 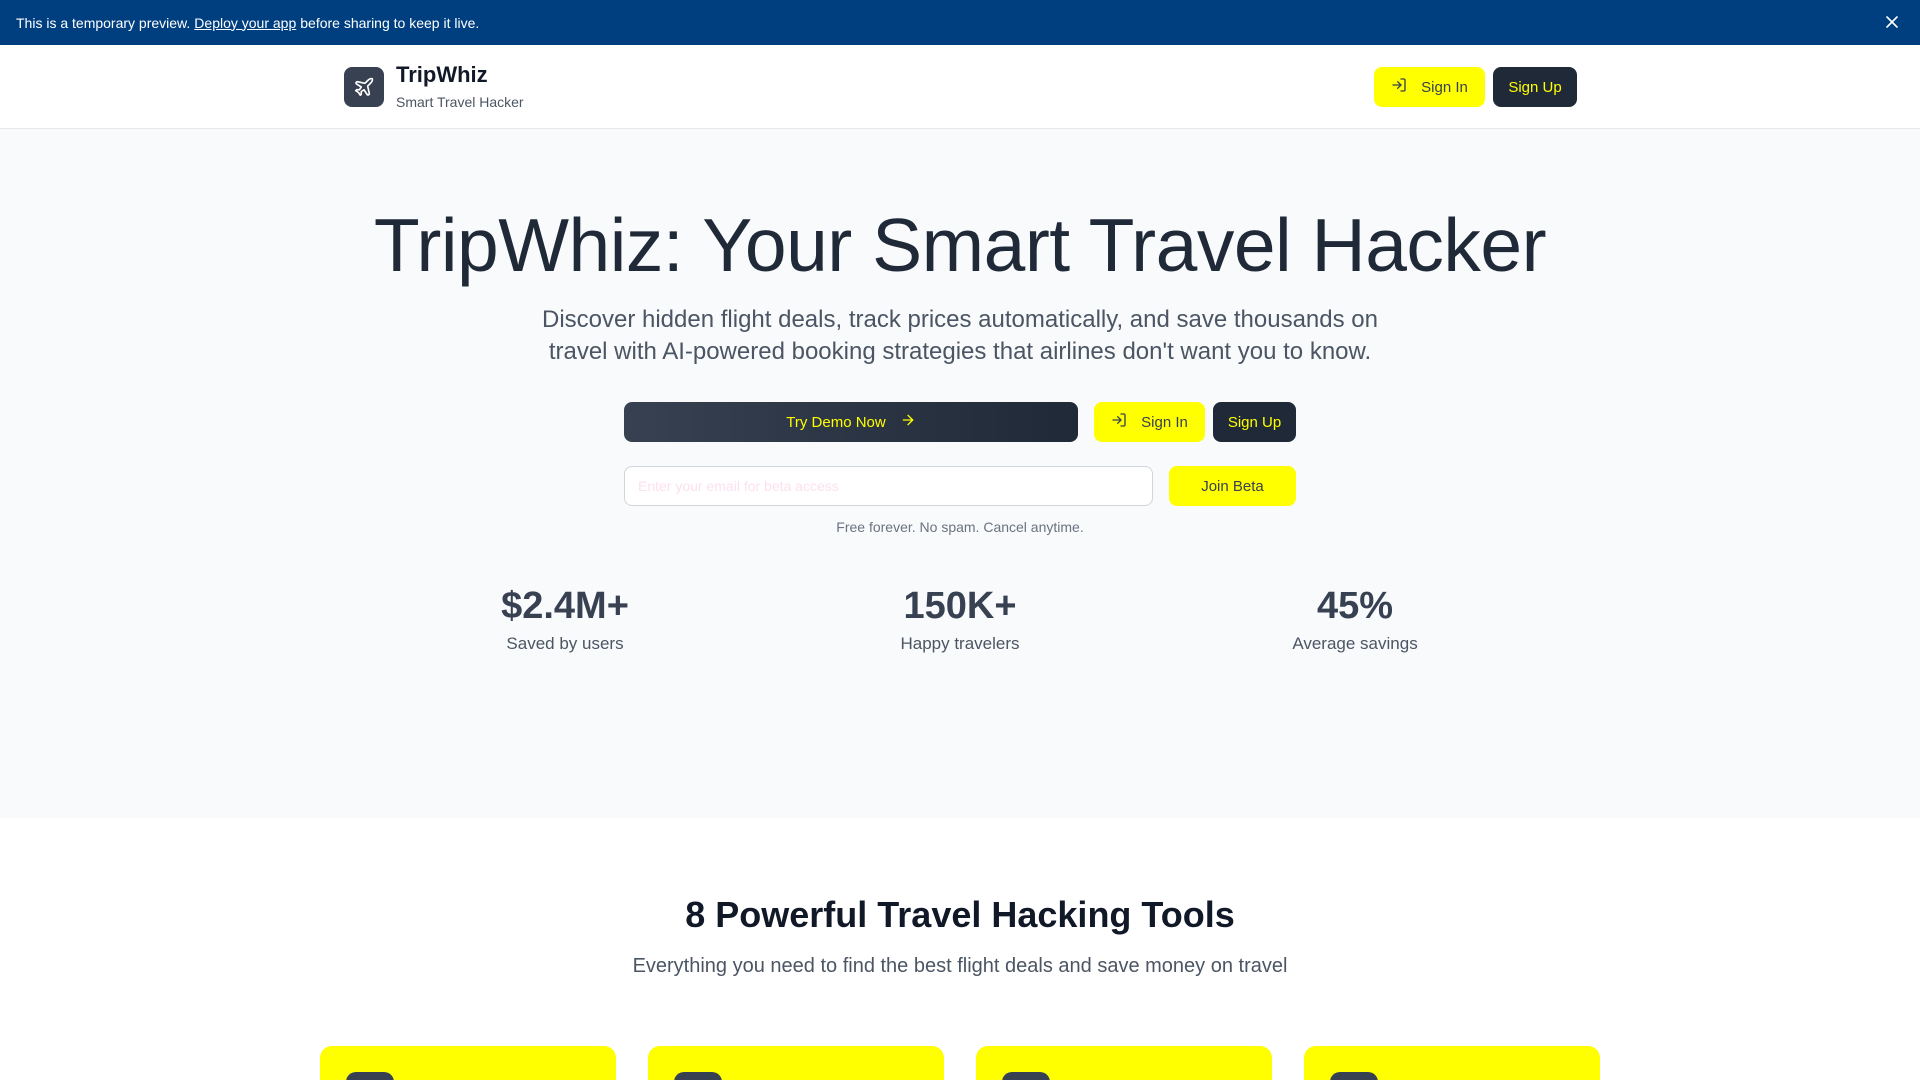 What do you see at coordinates (888, 486) in the screenshot?
I see `email-input` at bounding box center [888, 486].